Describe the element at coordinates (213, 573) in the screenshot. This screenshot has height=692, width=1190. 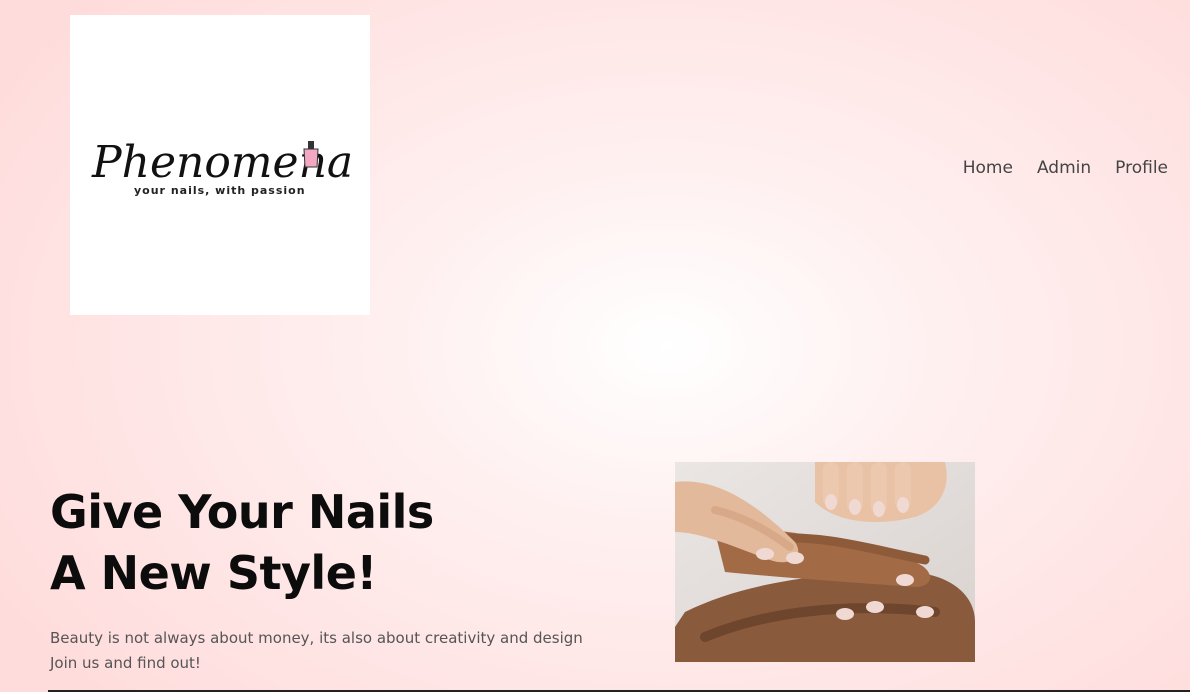
I see `hero-title-line2: A New Style!` at that location.